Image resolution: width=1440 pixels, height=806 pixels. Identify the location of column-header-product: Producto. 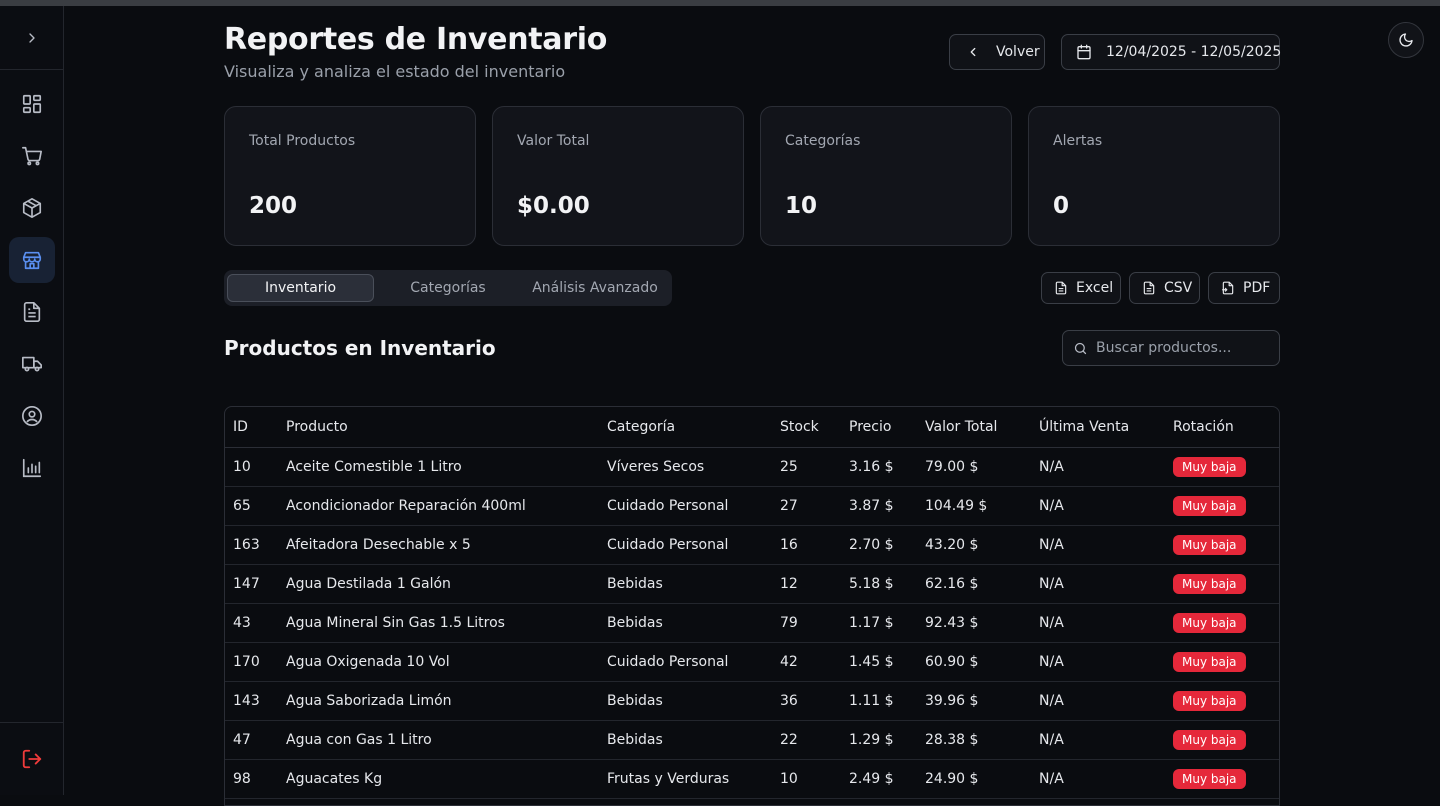
(438, 427).